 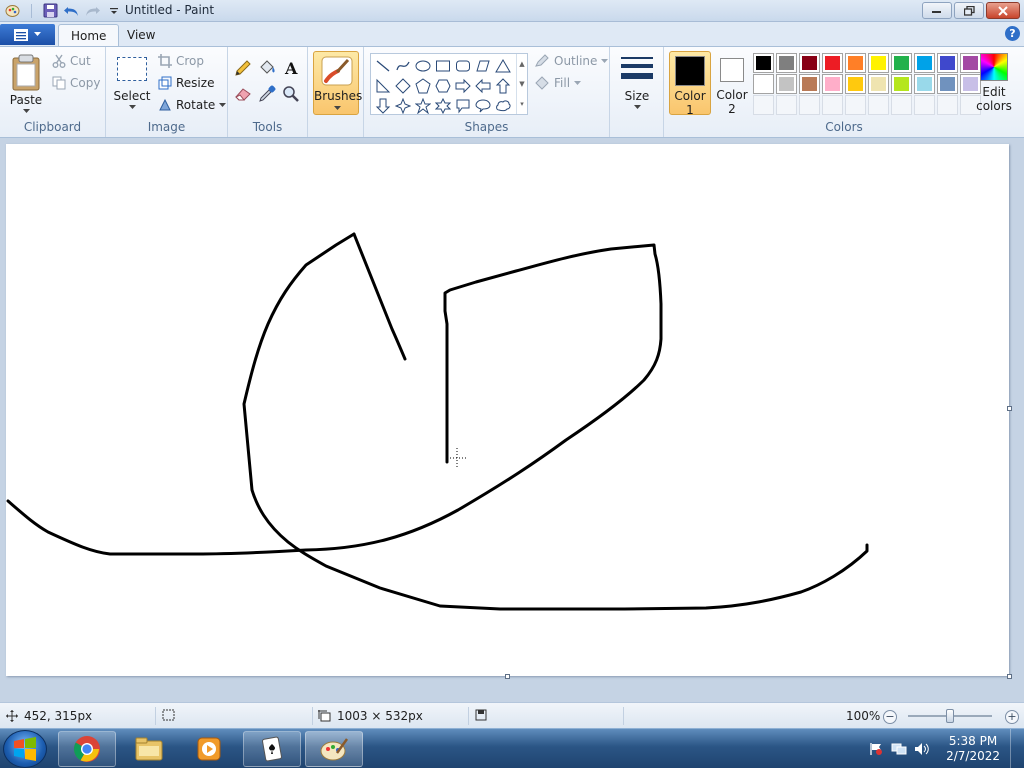 What do you see at coordinates (732, 83) in the screenshot?
I see `color2-button: Color 2` at bounding box center [732, 83].